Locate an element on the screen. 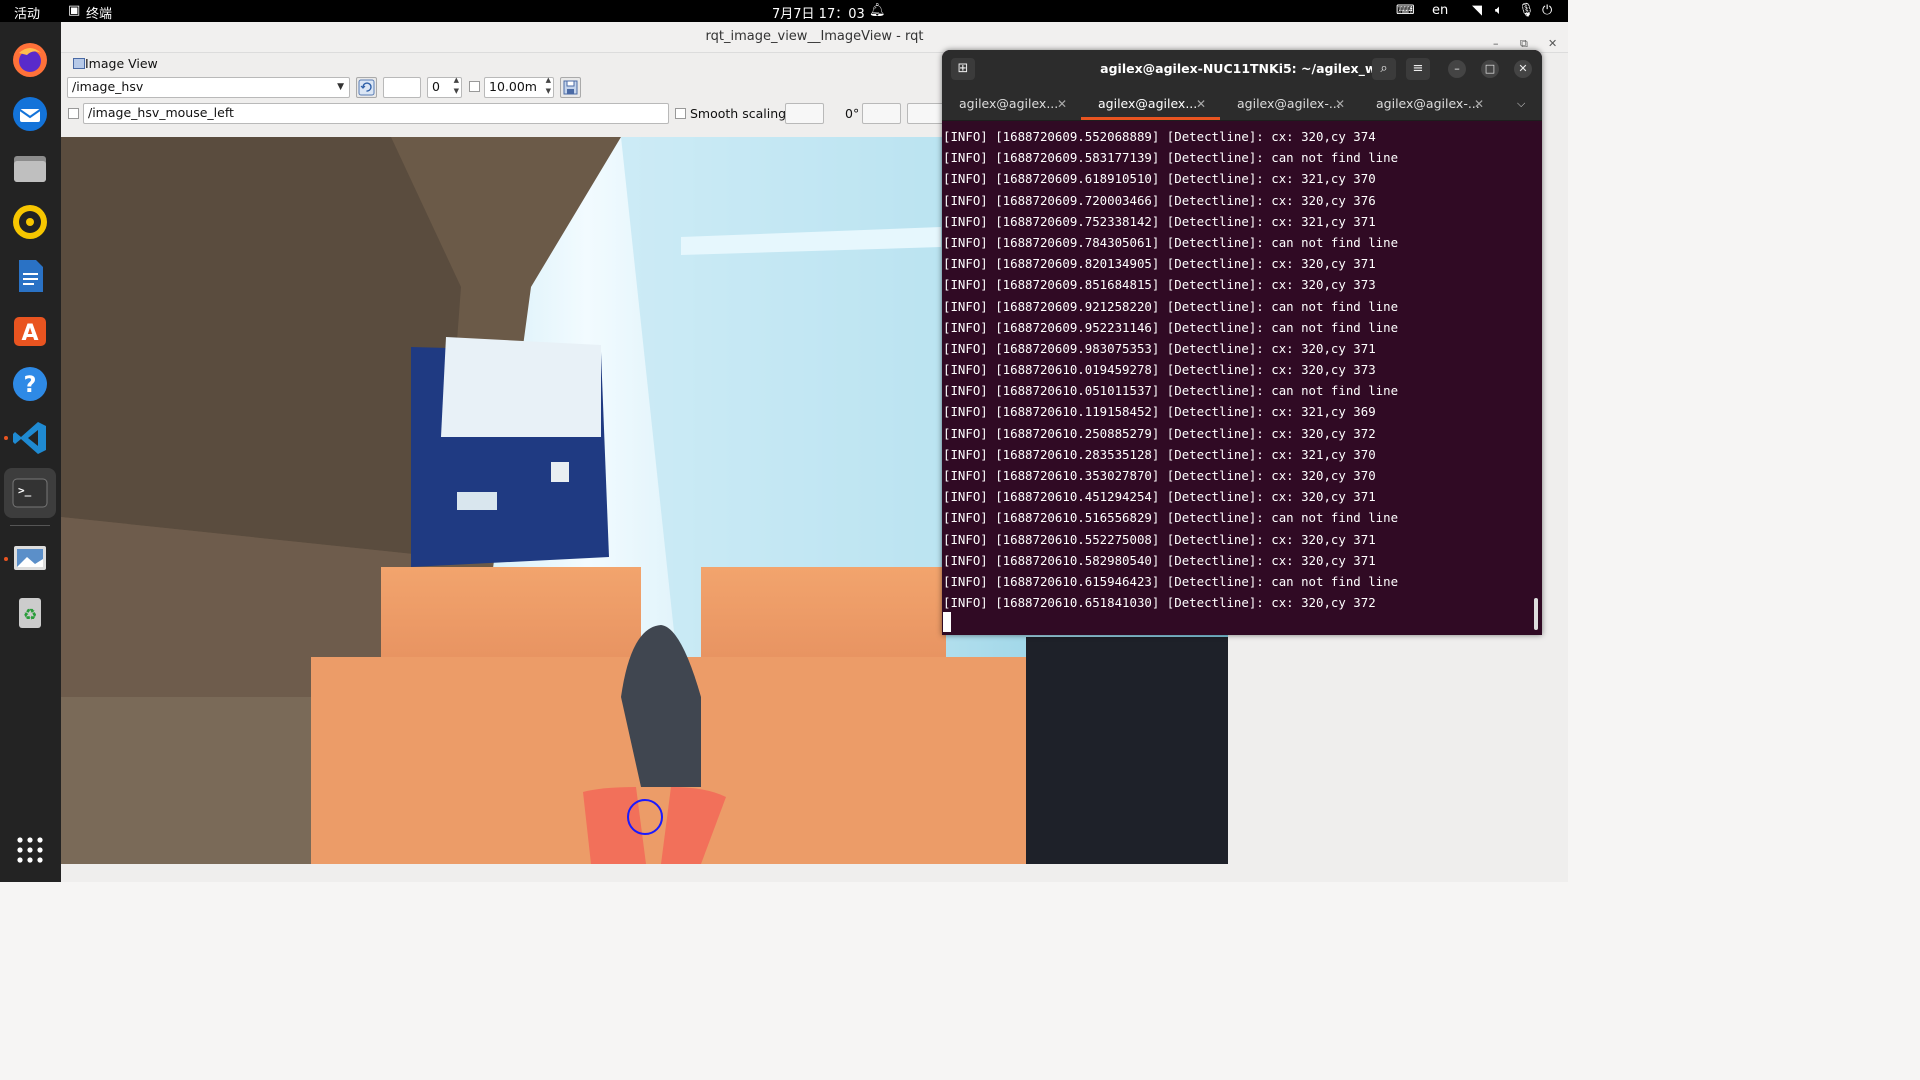  show-apps-icon is located at coordinates (30, 850).